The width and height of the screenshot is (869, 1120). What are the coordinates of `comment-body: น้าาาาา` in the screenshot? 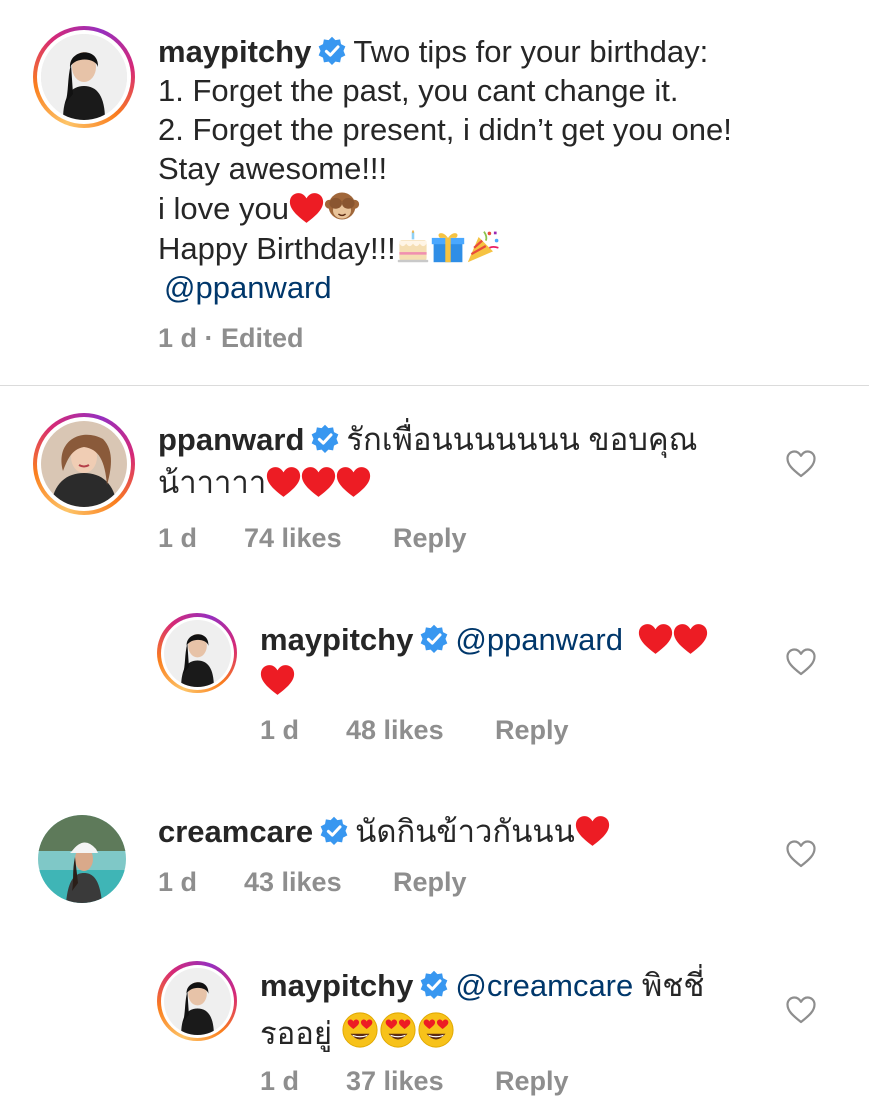 It's located at (212, 482).